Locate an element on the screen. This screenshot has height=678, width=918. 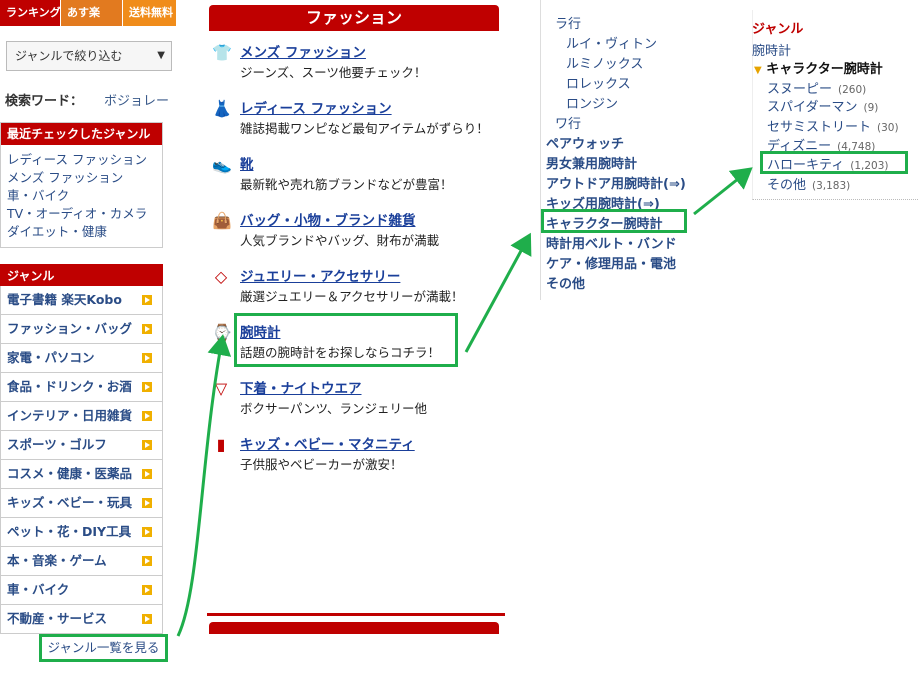
divider is located at coordinates (356, 614).